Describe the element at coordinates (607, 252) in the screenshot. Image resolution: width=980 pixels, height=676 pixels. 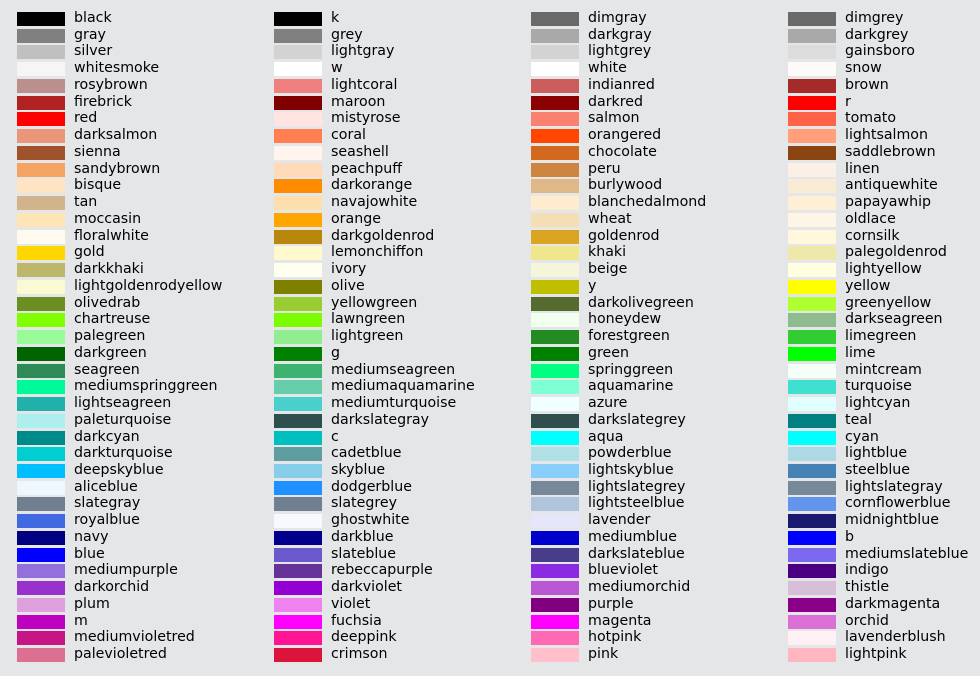
I see `color-name-label: khaki` at that location.